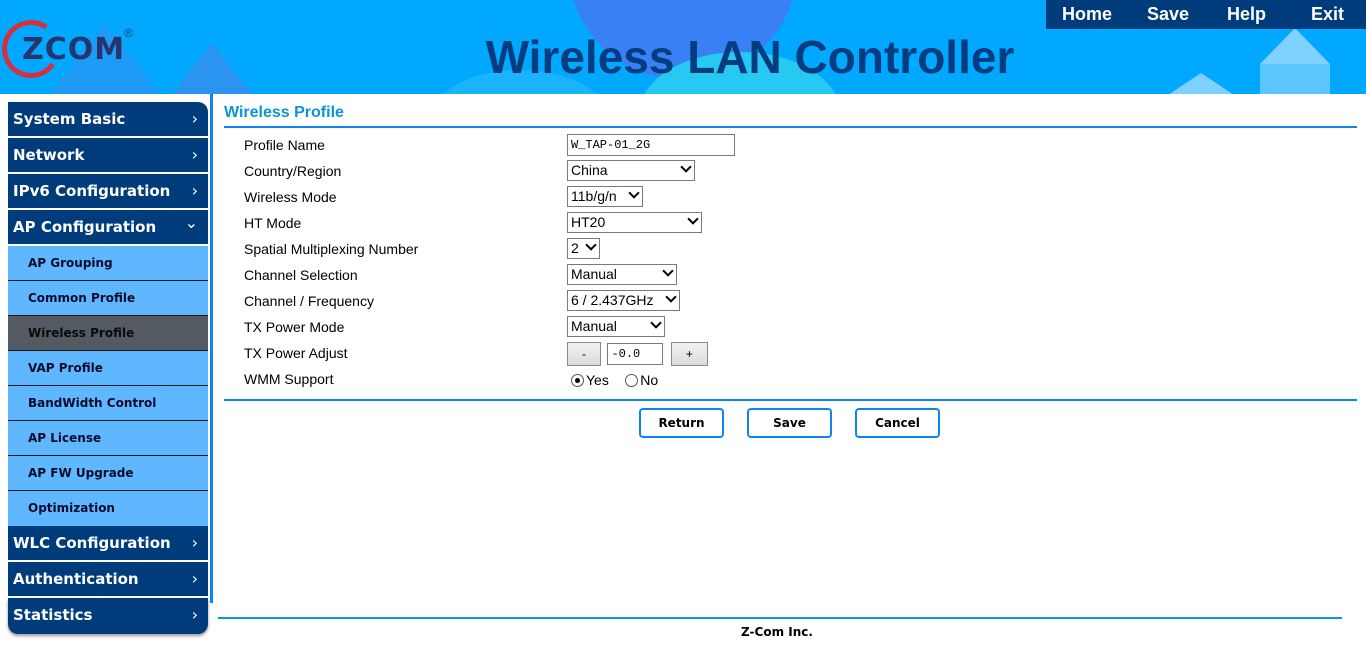 The width and height of the screenshot is (1366, 649). I want to click on profile-name-label: Profile Name, so click(284, 145).